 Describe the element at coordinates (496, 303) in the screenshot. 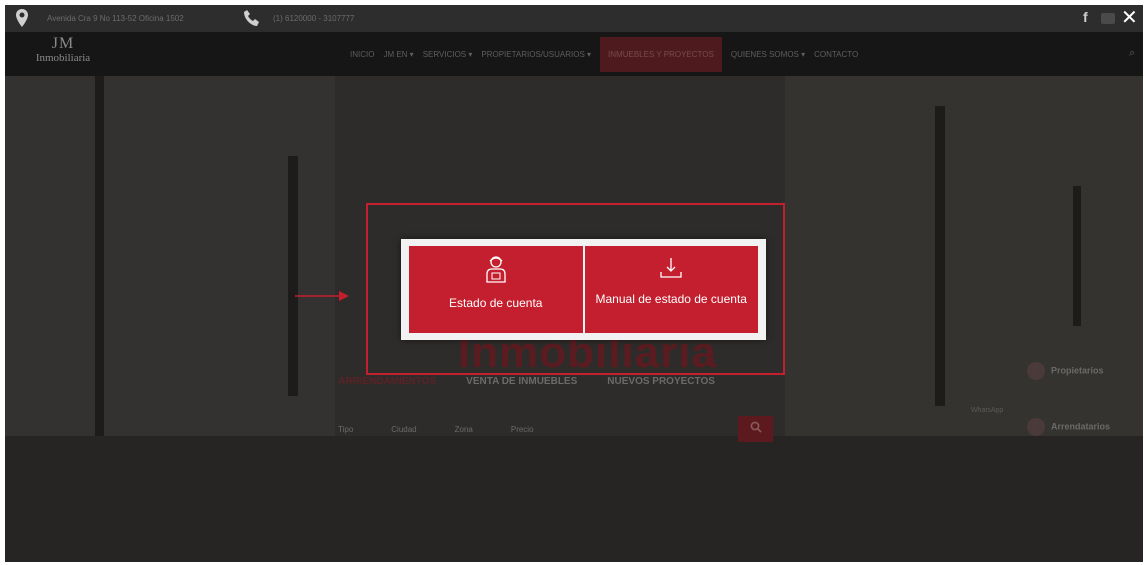

I see `estado-de-cuenta-label: Estado de cuenta` at that location.